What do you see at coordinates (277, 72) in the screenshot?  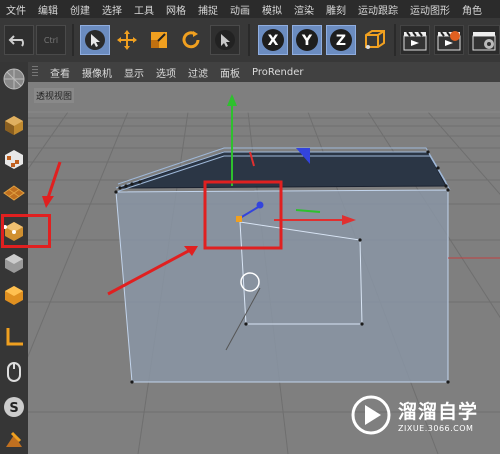 I see `viewport-menu-prorender: ProRender` at bounding box center [277, 72].